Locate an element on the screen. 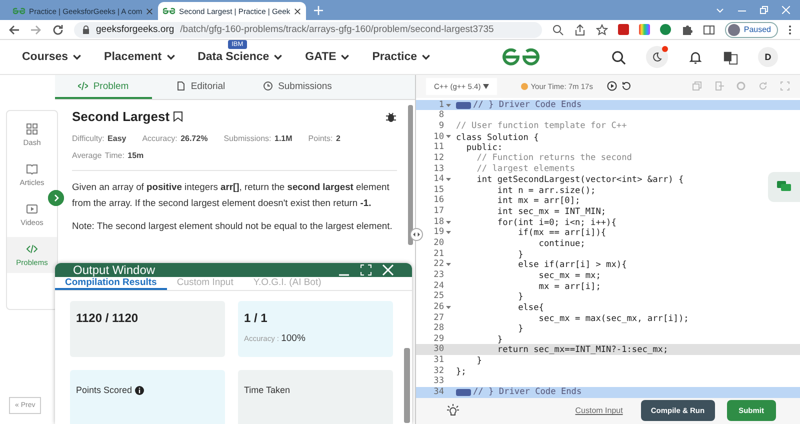 This screenshot has width=800, height=424. output-tab: Compilation Results is located at coordinates (111, 283).